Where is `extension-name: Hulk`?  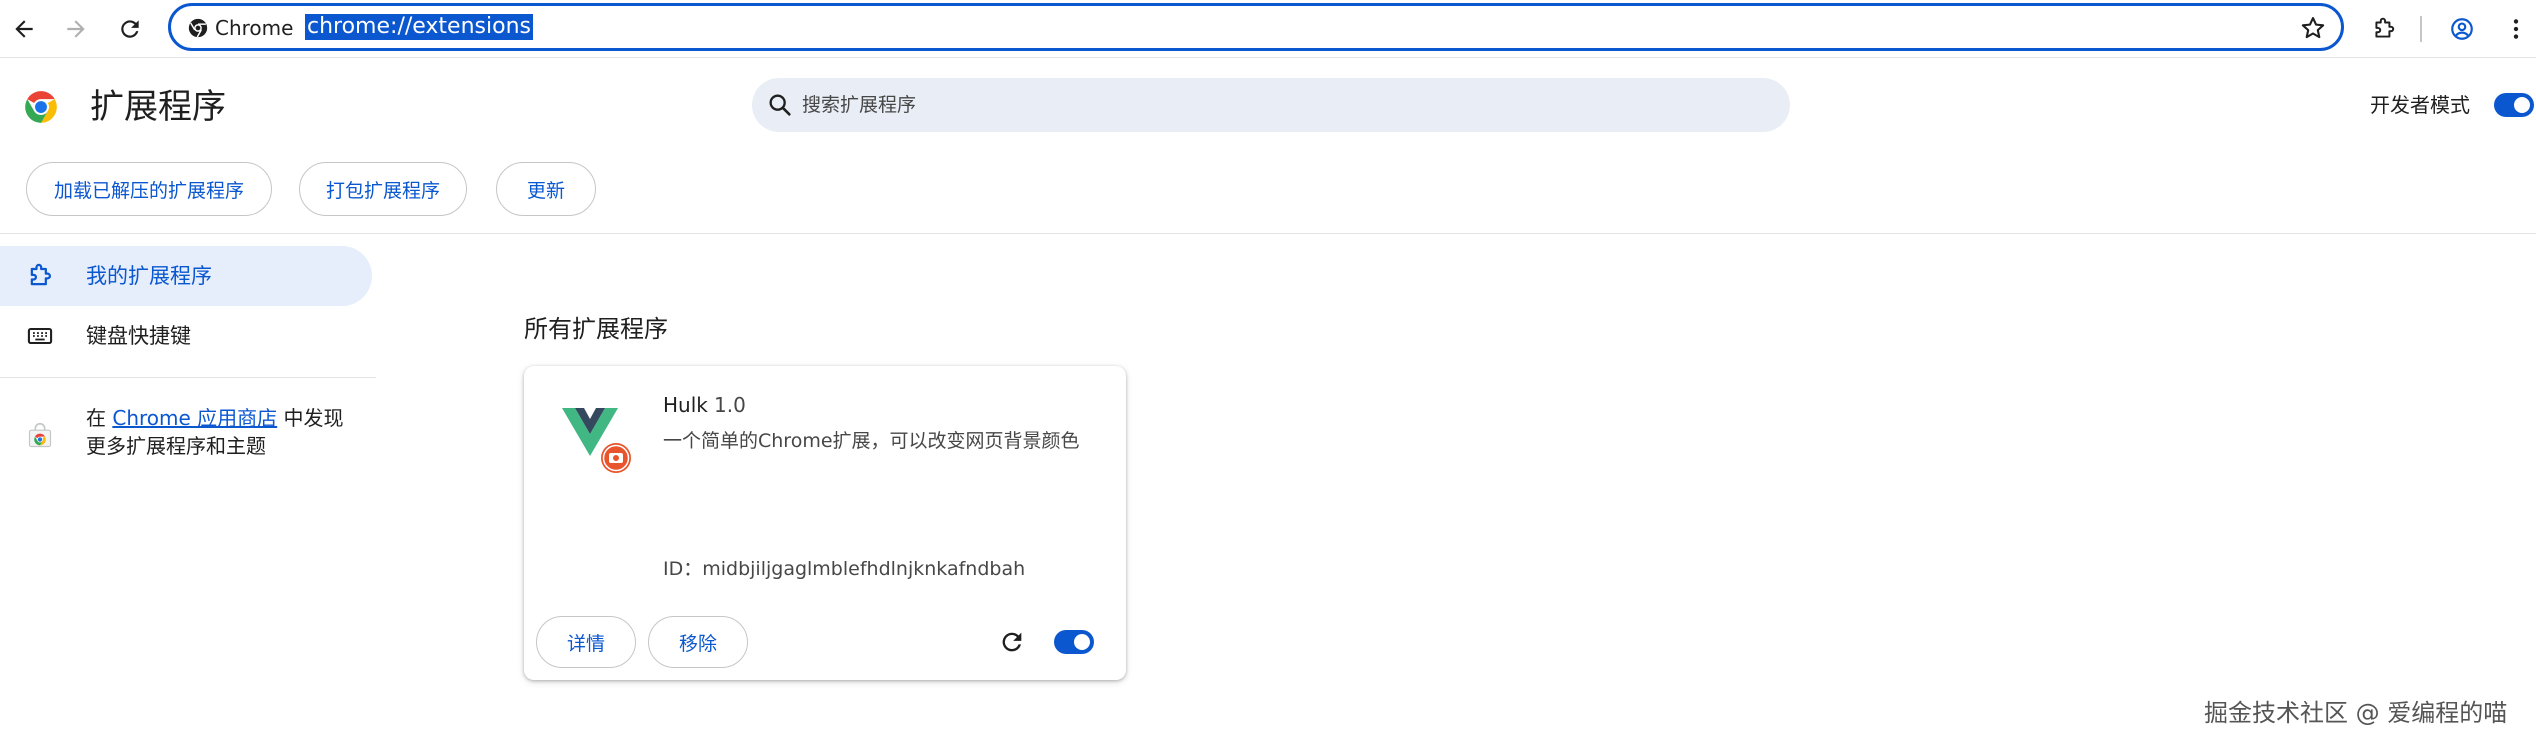
extension-name: Hulk is located at coordinates (685, 405).